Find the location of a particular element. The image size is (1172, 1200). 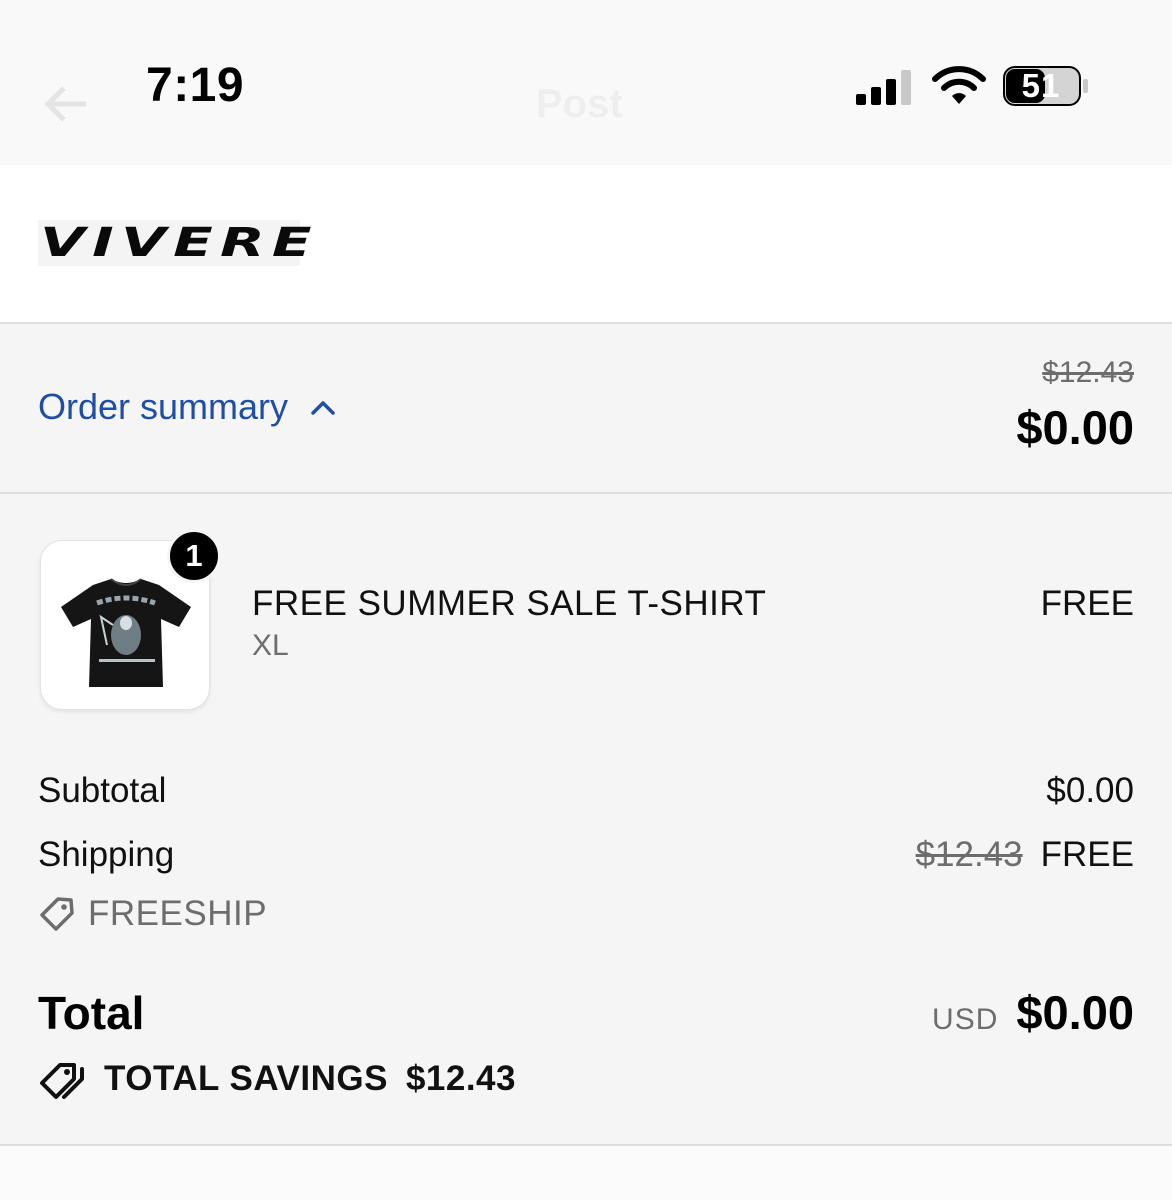

subtotal-label: Subtotal is located at coordinates (102, 790).